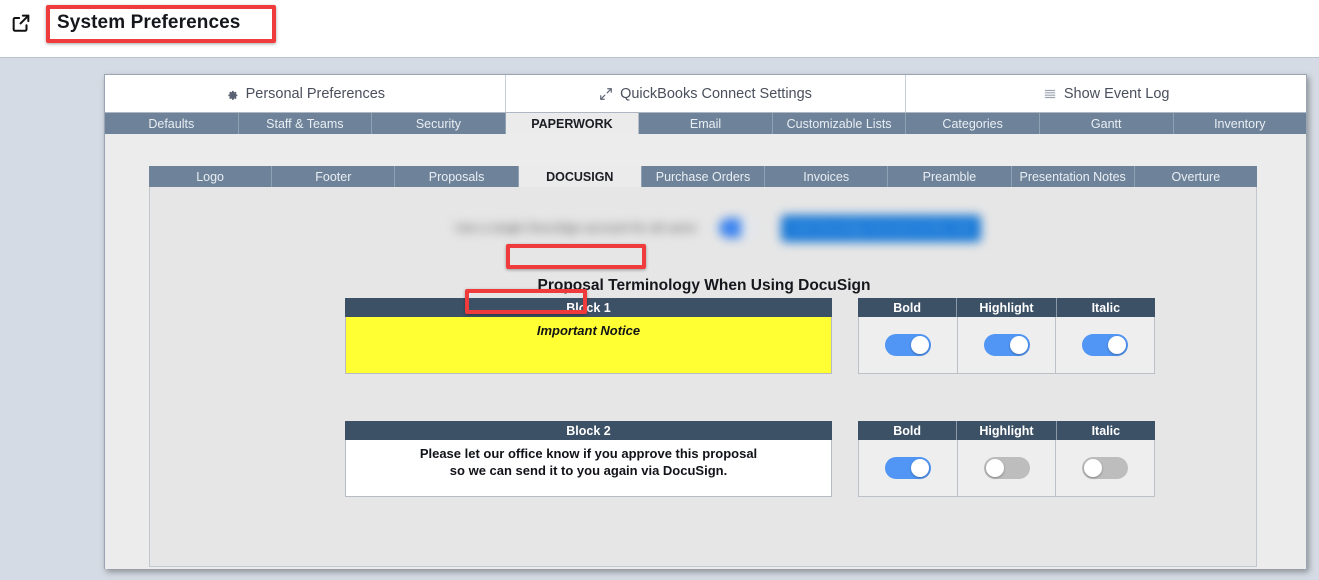 Image resolution: width=1319 pixels, height=580 pixels. I want to click on block-1-format-toggles: Bold Highlight Italic, so click(1007, 336).